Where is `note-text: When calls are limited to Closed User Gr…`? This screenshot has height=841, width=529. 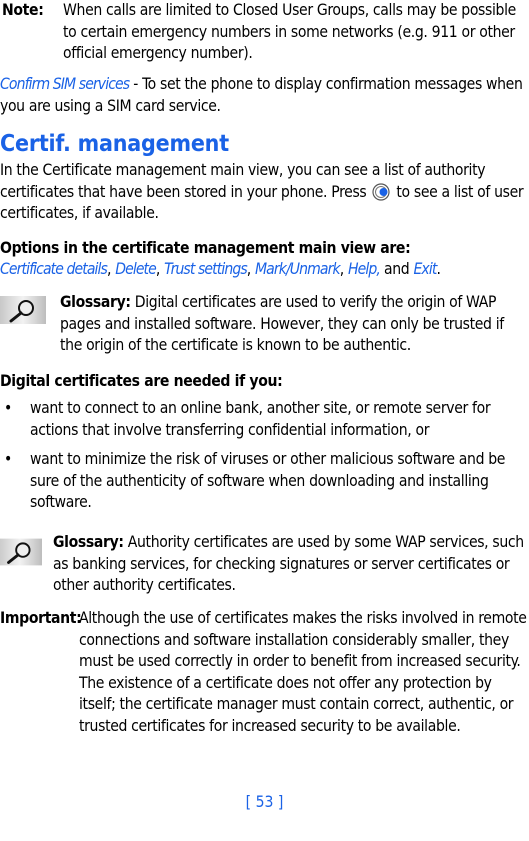 note-text: When calls are limited to Closed User Gr… is located at coordinates (289, 31).